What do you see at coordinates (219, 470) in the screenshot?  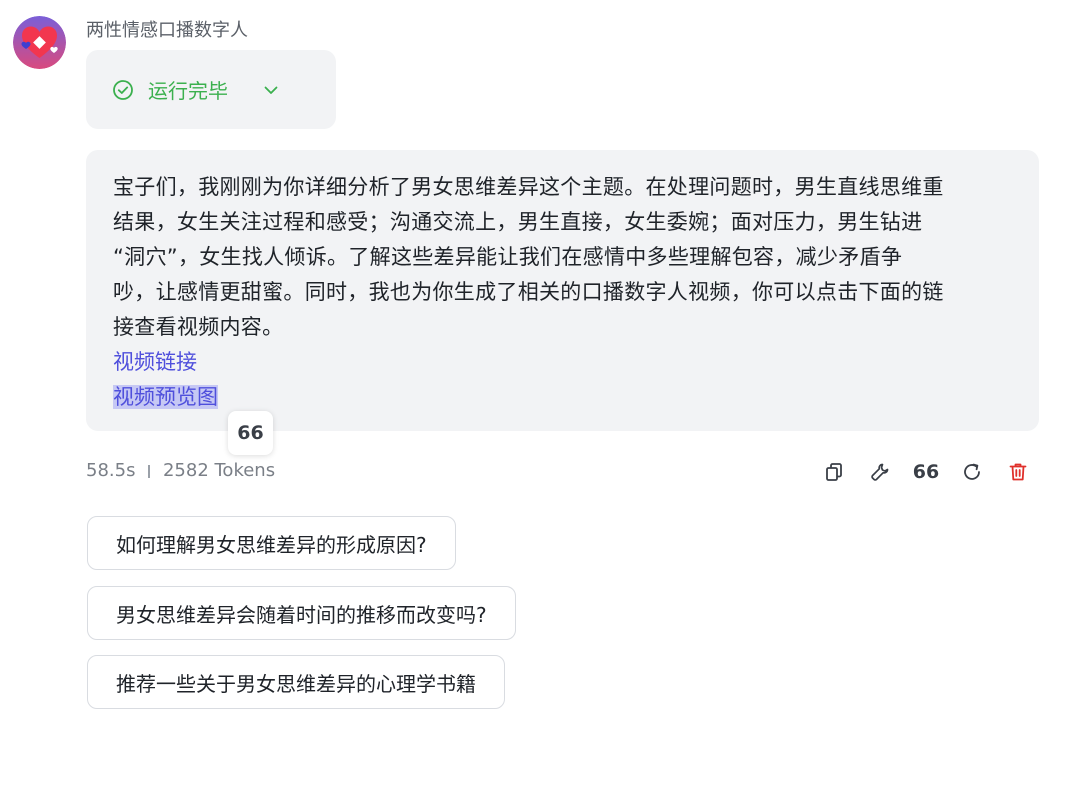 I see `token-count: 2582 Tokens` at bounding box center [219, 470].